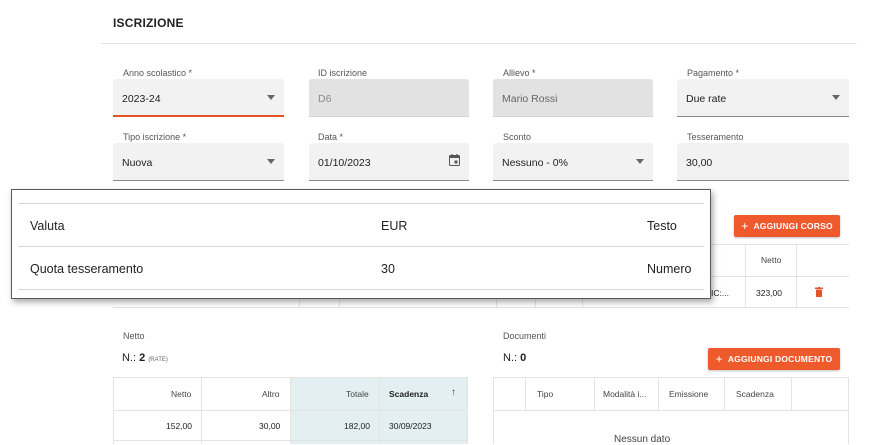  Describe the element at coordinates (198, 98) in the screenshot. I see `anno-select: 2023-24` at that location.